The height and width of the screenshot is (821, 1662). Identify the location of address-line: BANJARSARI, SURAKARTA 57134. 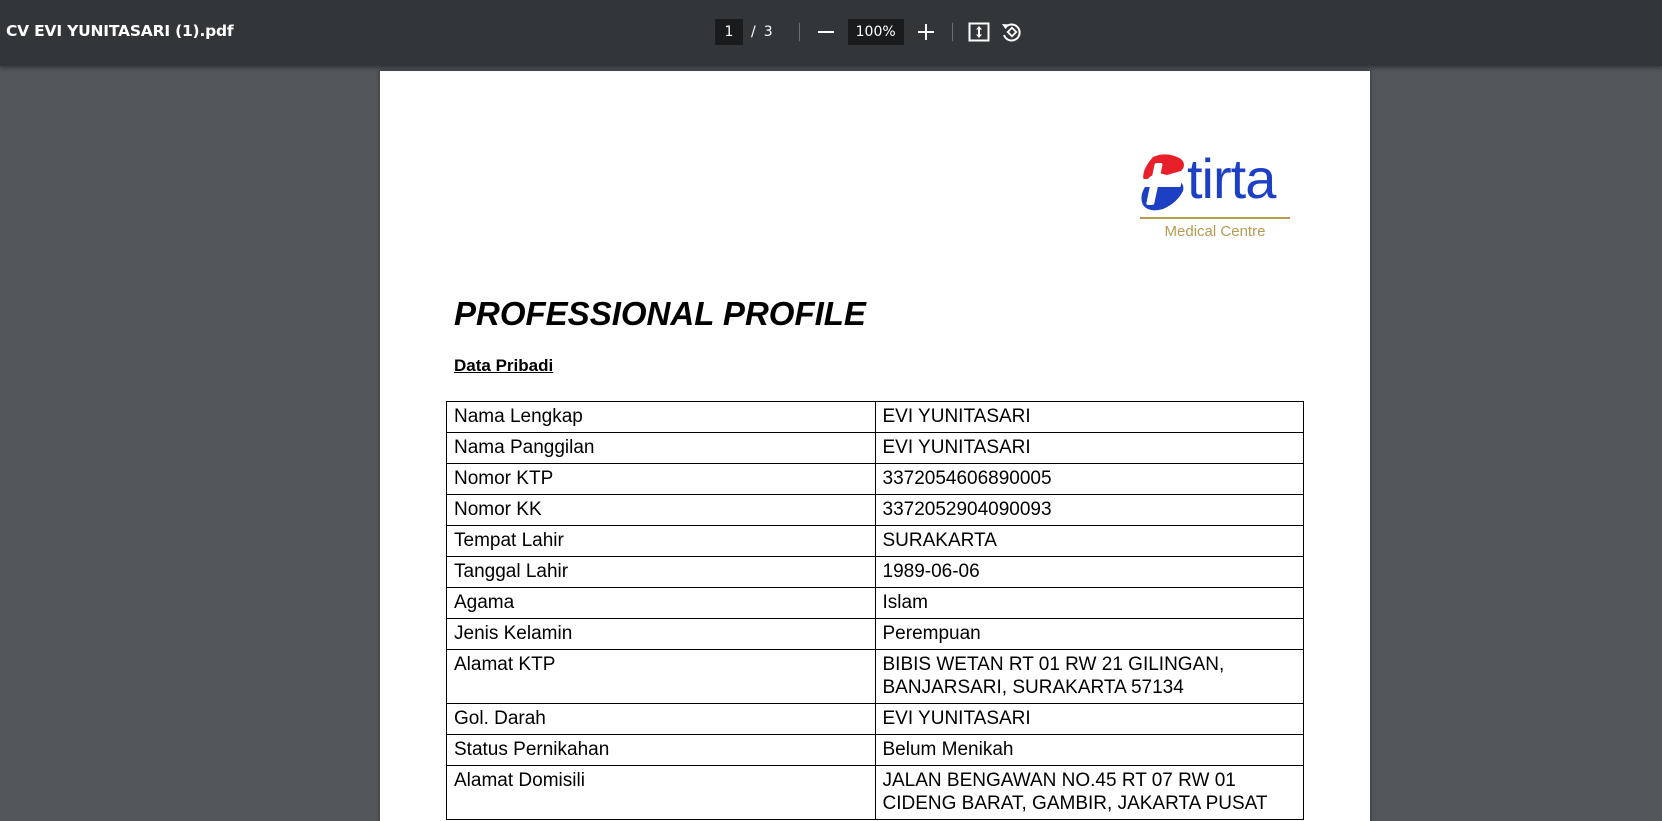
(1033, 687).